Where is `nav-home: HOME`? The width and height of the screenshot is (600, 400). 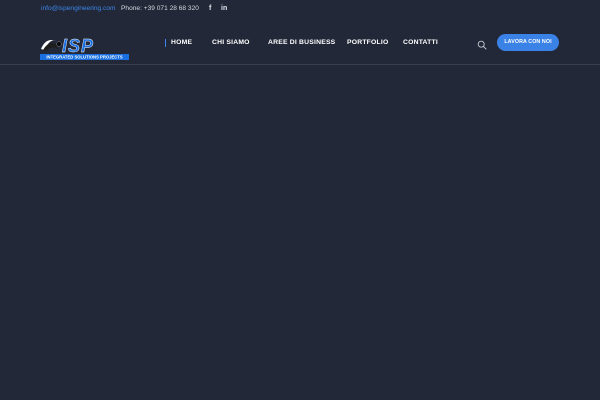
nav-home: HOME is located at coordinates (178, 43).